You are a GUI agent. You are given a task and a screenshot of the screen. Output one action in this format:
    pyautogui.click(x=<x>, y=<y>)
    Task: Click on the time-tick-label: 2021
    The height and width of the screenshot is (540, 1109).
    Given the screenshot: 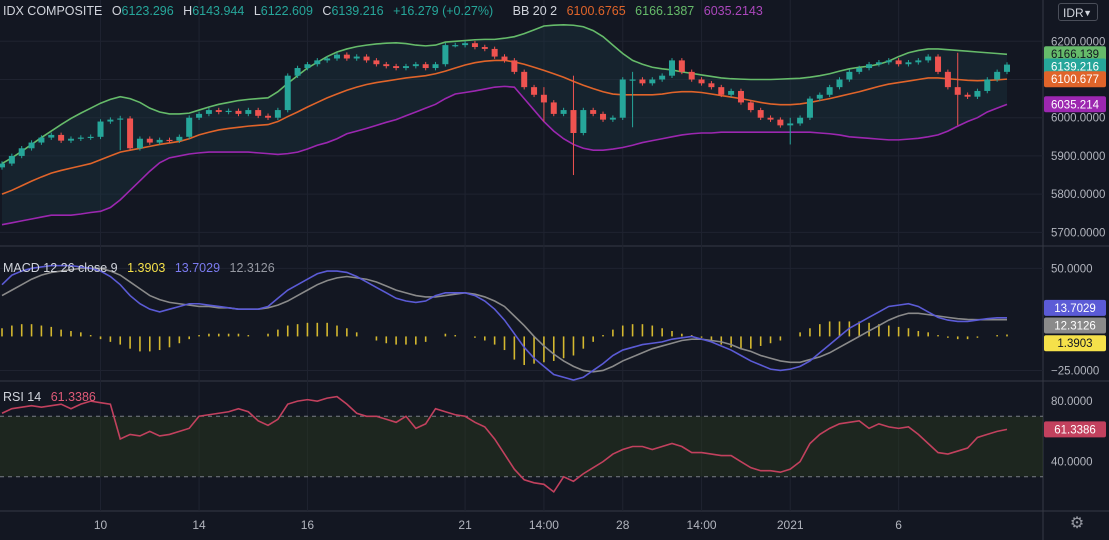 What is the action you would take?
    pyautogui.click(x=790, y=525)
    